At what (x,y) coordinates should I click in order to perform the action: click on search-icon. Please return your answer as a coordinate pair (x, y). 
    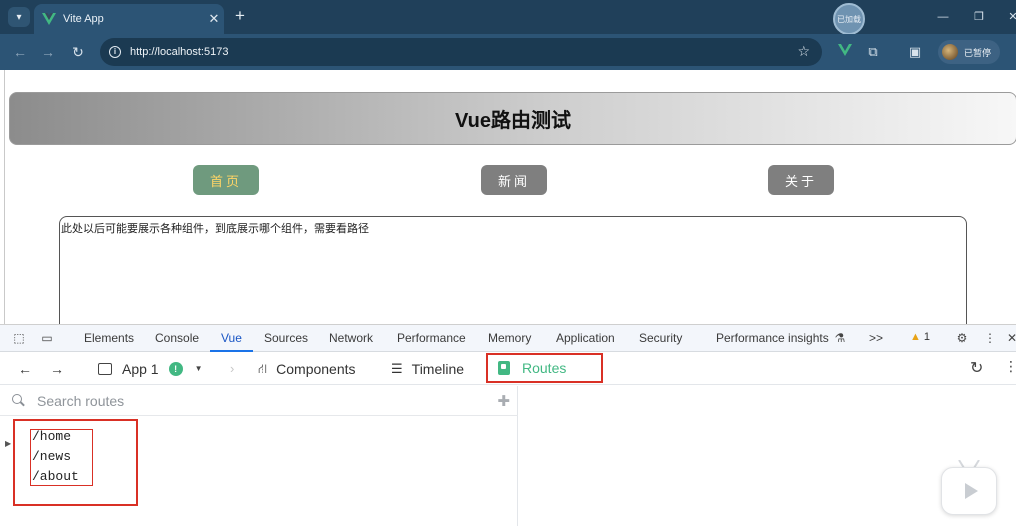
    Looking at the image, I should click on (18, 400).